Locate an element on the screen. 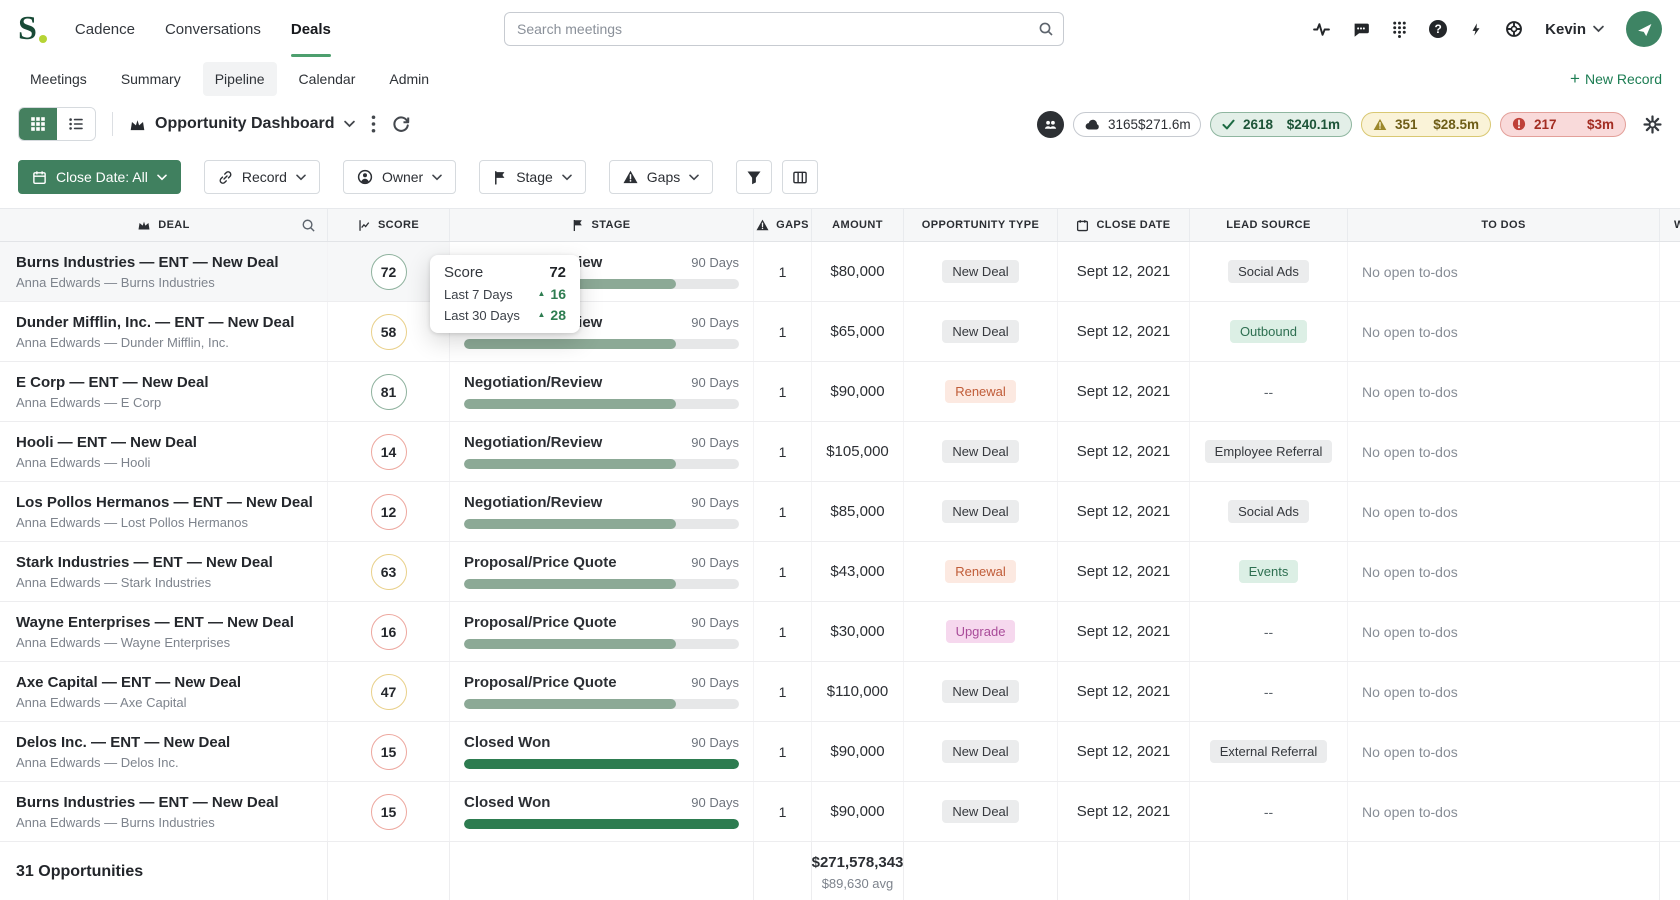  dialpad-icon is located at coordinates (1399, 29).